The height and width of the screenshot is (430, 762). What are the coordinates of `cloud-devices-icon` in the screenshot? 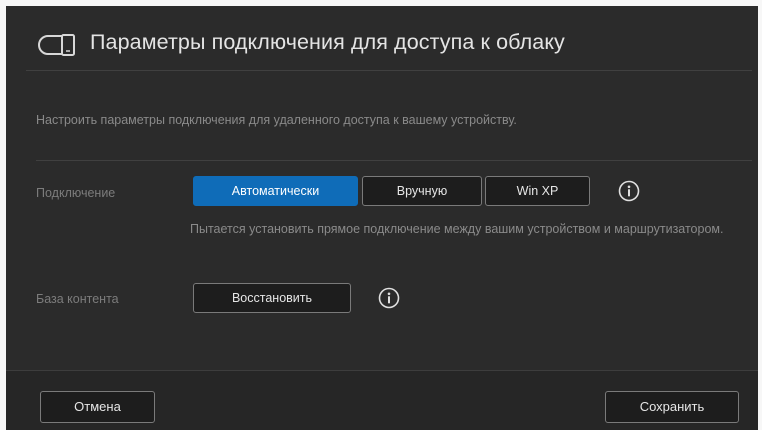 It's located at (56, 45).